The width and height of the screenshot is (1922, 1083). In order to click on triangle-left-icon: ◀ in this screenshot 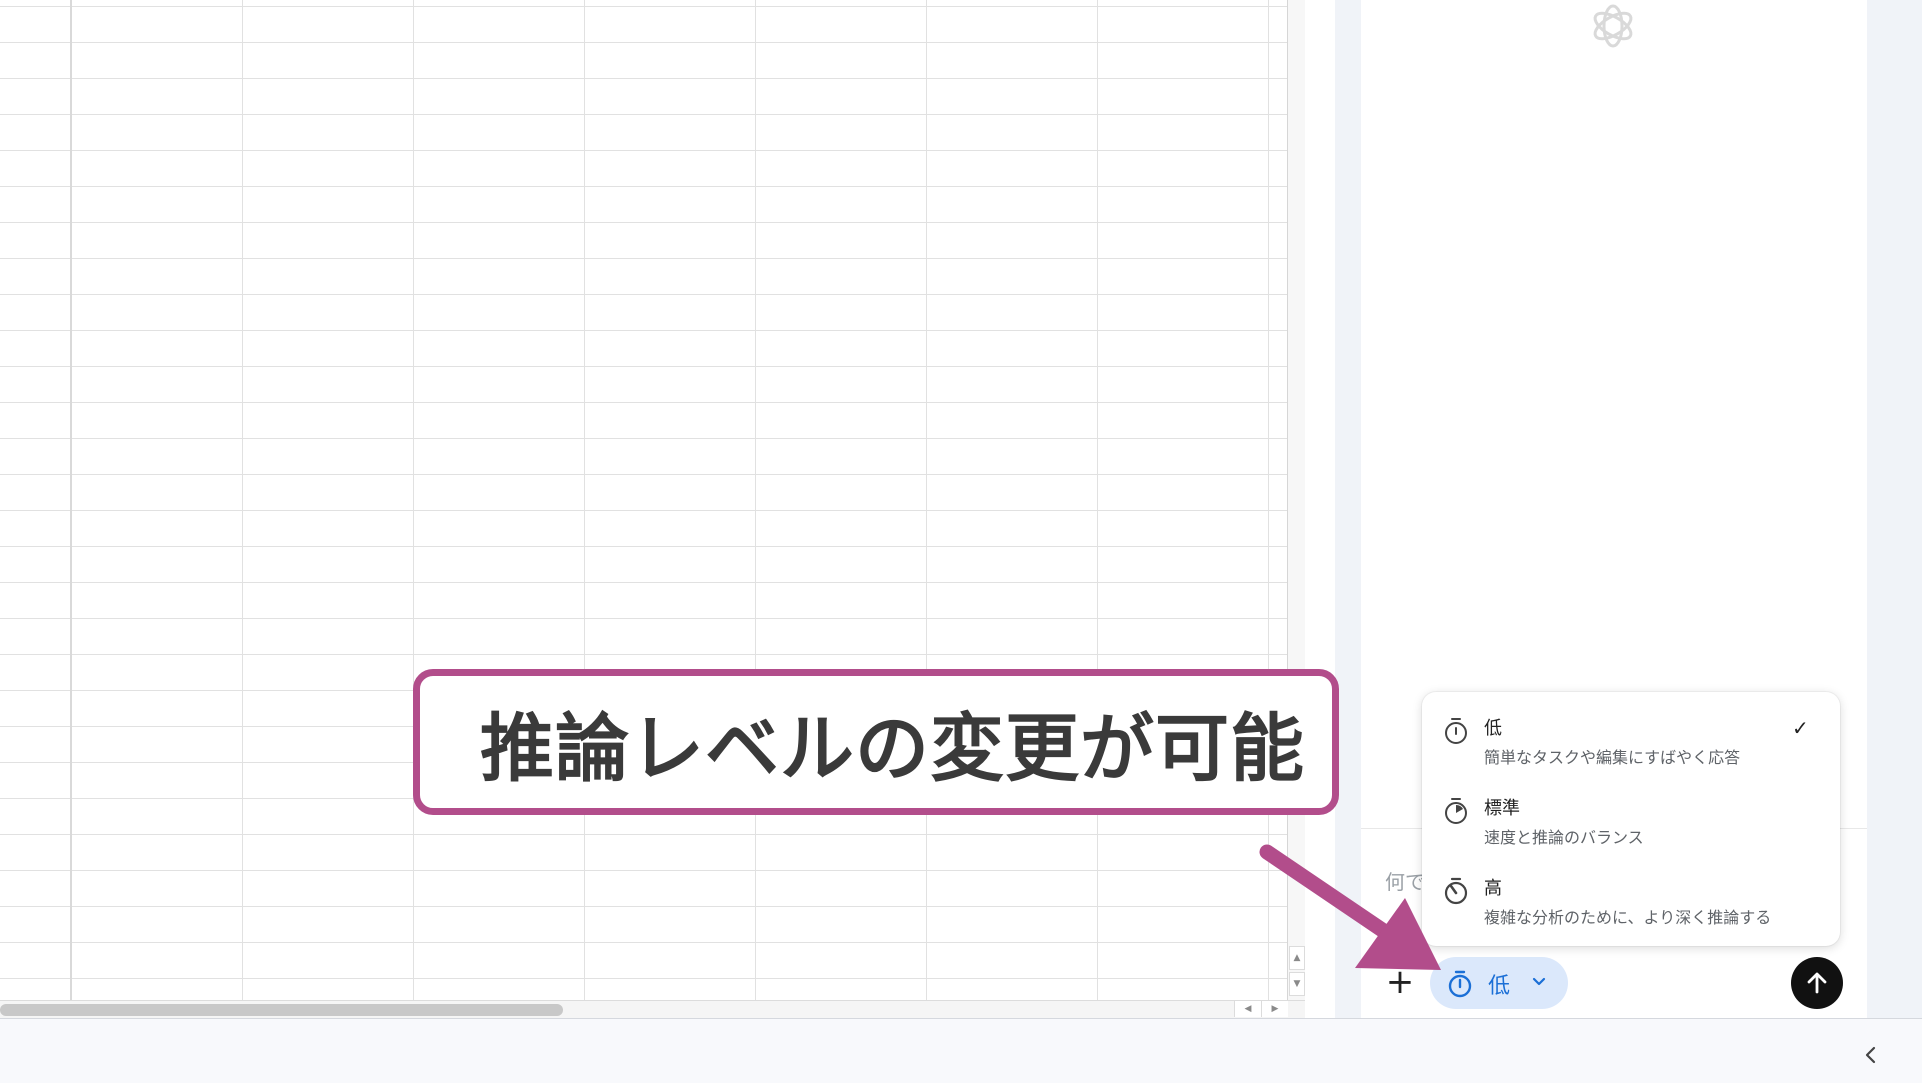, I will do `click(1248, 1009)`.